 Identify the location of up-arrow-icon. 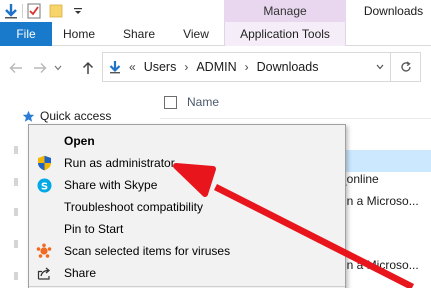
(88, 67).